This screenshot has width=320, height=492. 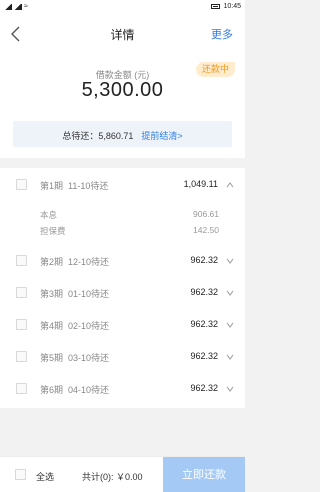 I want to click on installment-label: 第6期 04-10待还, so click(x=75, y=390).